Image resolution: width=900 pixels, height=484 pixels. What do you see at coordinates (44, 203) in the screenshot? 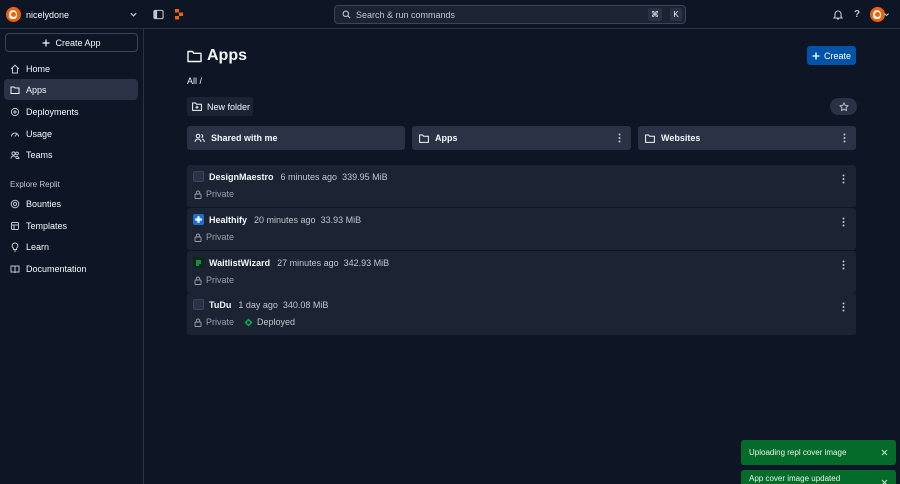
I see `sidebar-item-label: Bounties` at bounding box center [44, 203].